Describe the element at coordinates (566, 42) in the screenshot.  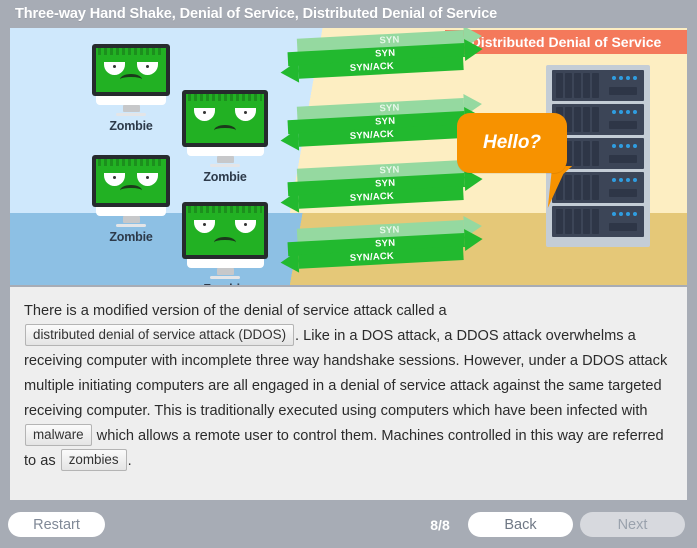
I see `ddos-banner-label: Distributed Denial of Service` at that location.